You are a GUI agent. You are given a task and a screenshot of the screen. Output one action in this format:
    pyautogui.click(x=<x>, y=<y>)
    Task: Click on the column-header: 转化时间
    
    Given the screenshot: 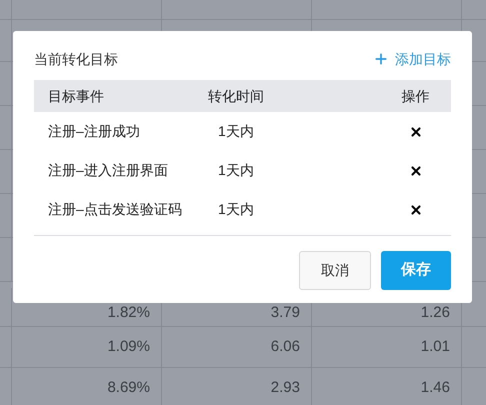 What is the action you would take?
    pyautogui.click(x=236, y=96)
    